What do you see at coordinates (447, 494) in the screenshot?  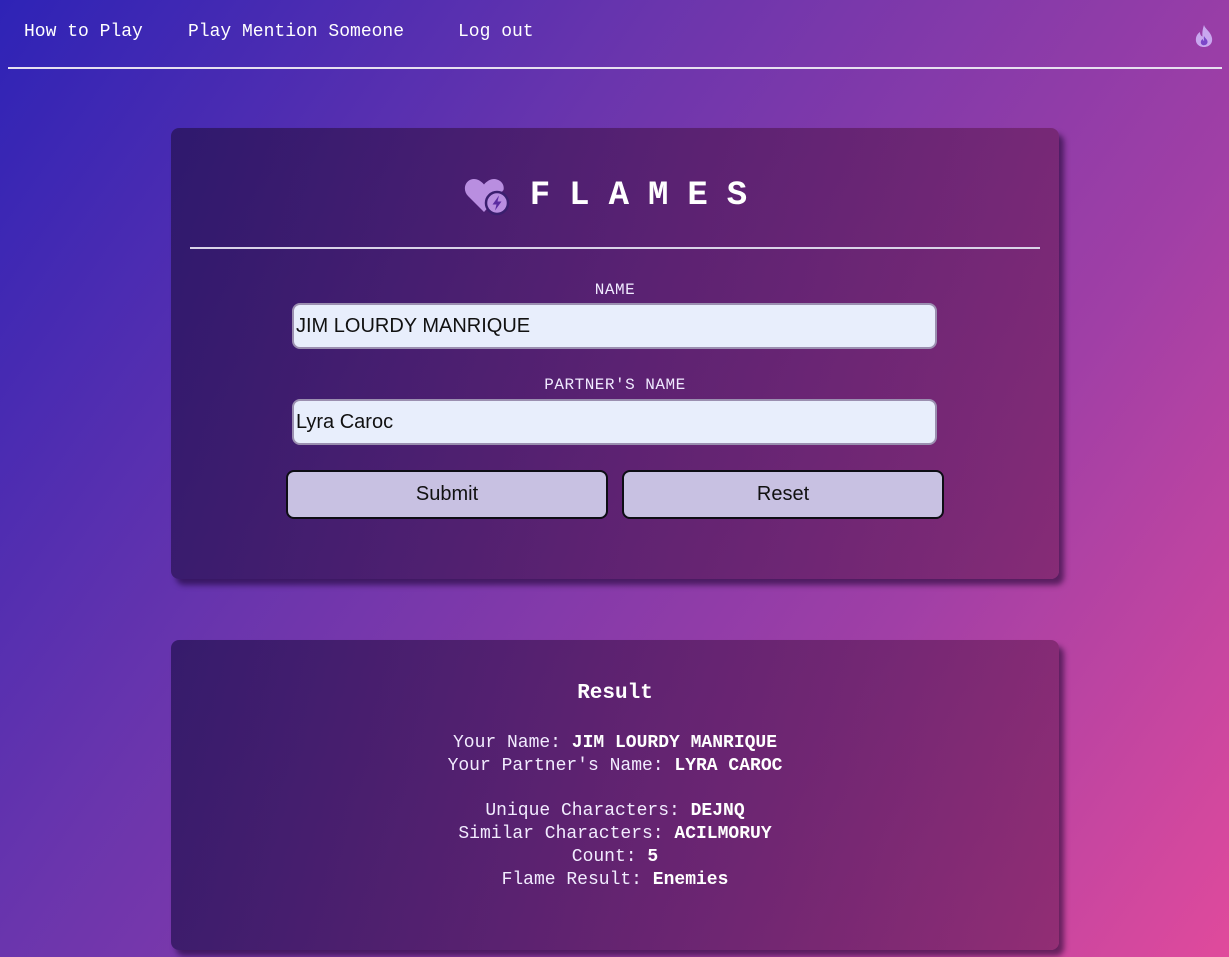 I see `submit-button: Submit` at bounding box center [447, 494].